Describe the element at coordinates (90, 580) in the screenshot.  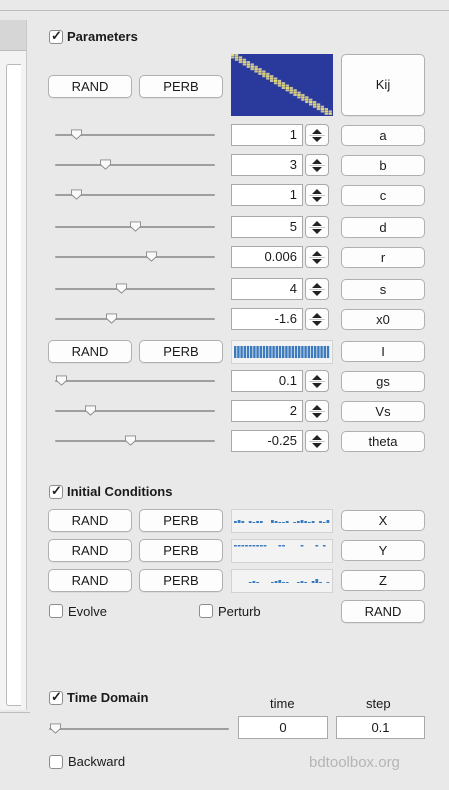
I see `ic-rand-button-Z: RAND` at that location.